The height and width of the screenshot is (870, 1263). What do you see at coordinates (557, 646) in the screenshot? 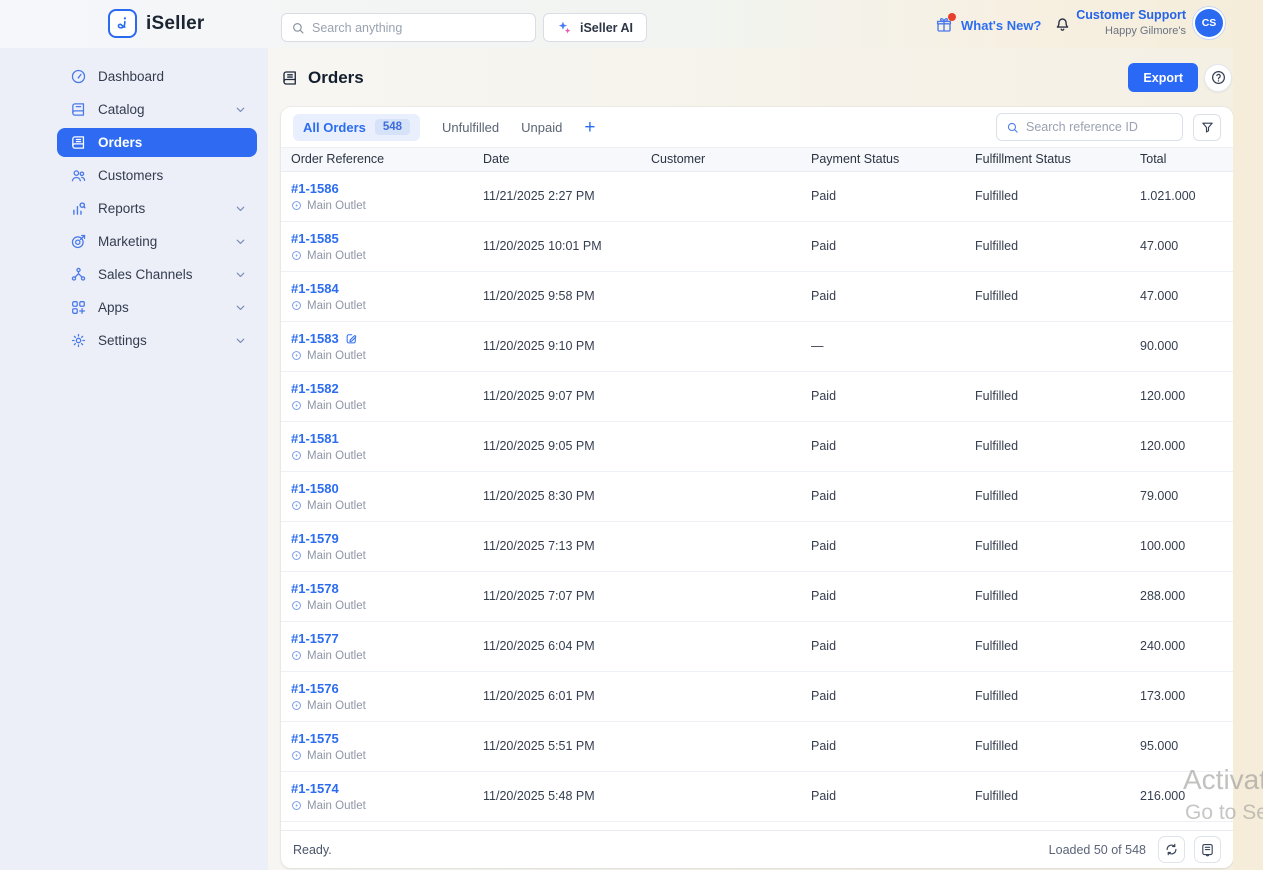
I see `order-date: 11/20/2025 6:04 PM` at bounding box center [557, 646].